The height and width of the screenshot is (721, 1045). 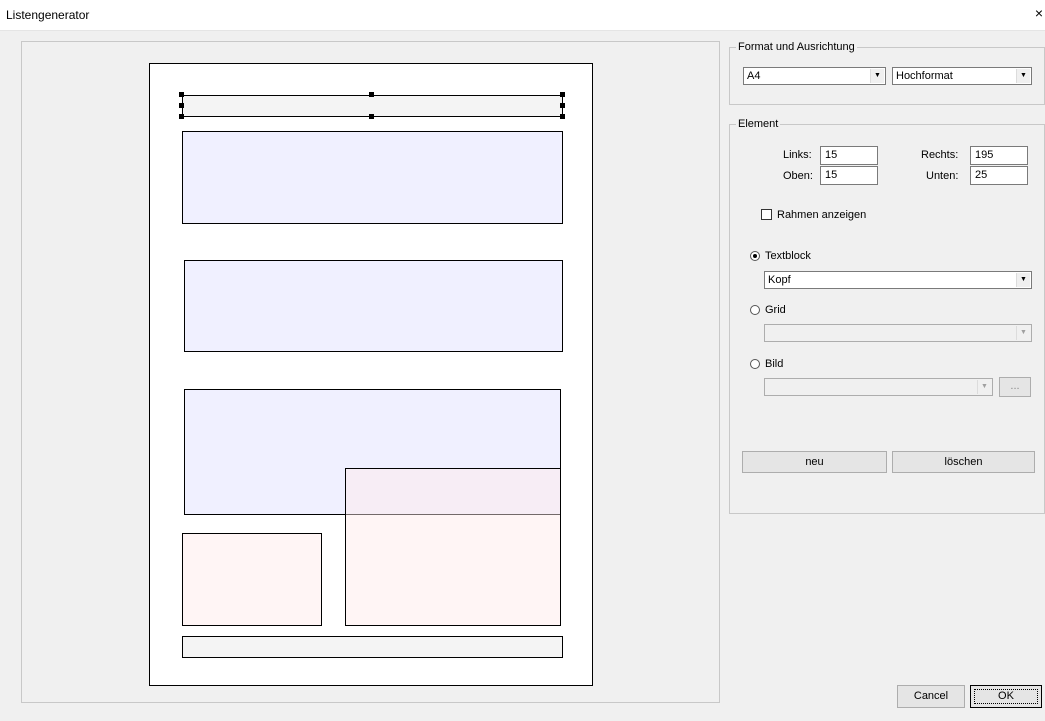 What do you see at coordinates (940, 155) in the screenshot?
I see `rechts-label: Rechts:` at bounding box center [940, 155].